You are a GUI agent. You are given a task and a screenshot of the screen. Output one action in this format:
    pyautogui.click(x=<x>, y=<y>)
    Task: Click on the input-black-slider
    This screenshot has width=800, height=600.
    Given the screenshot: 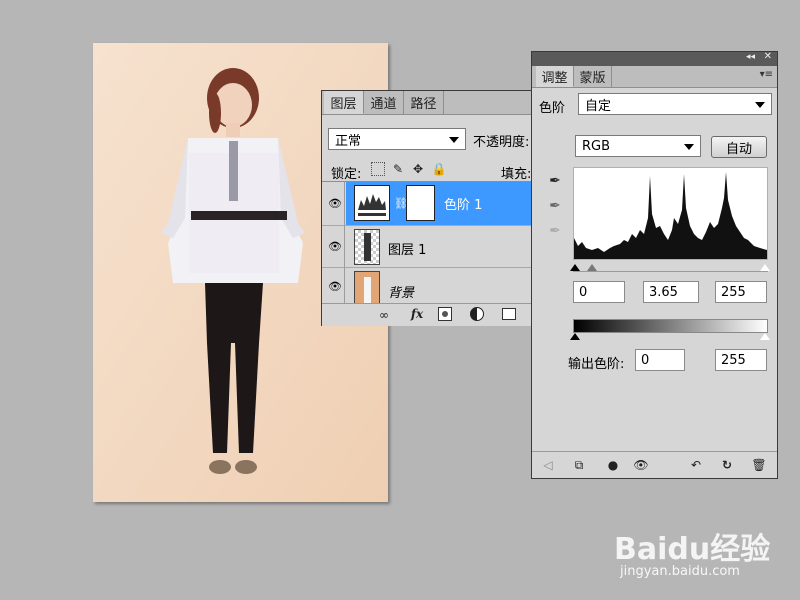 What is the action you would take?
    pyautogui.click(x=575, y=267)
    